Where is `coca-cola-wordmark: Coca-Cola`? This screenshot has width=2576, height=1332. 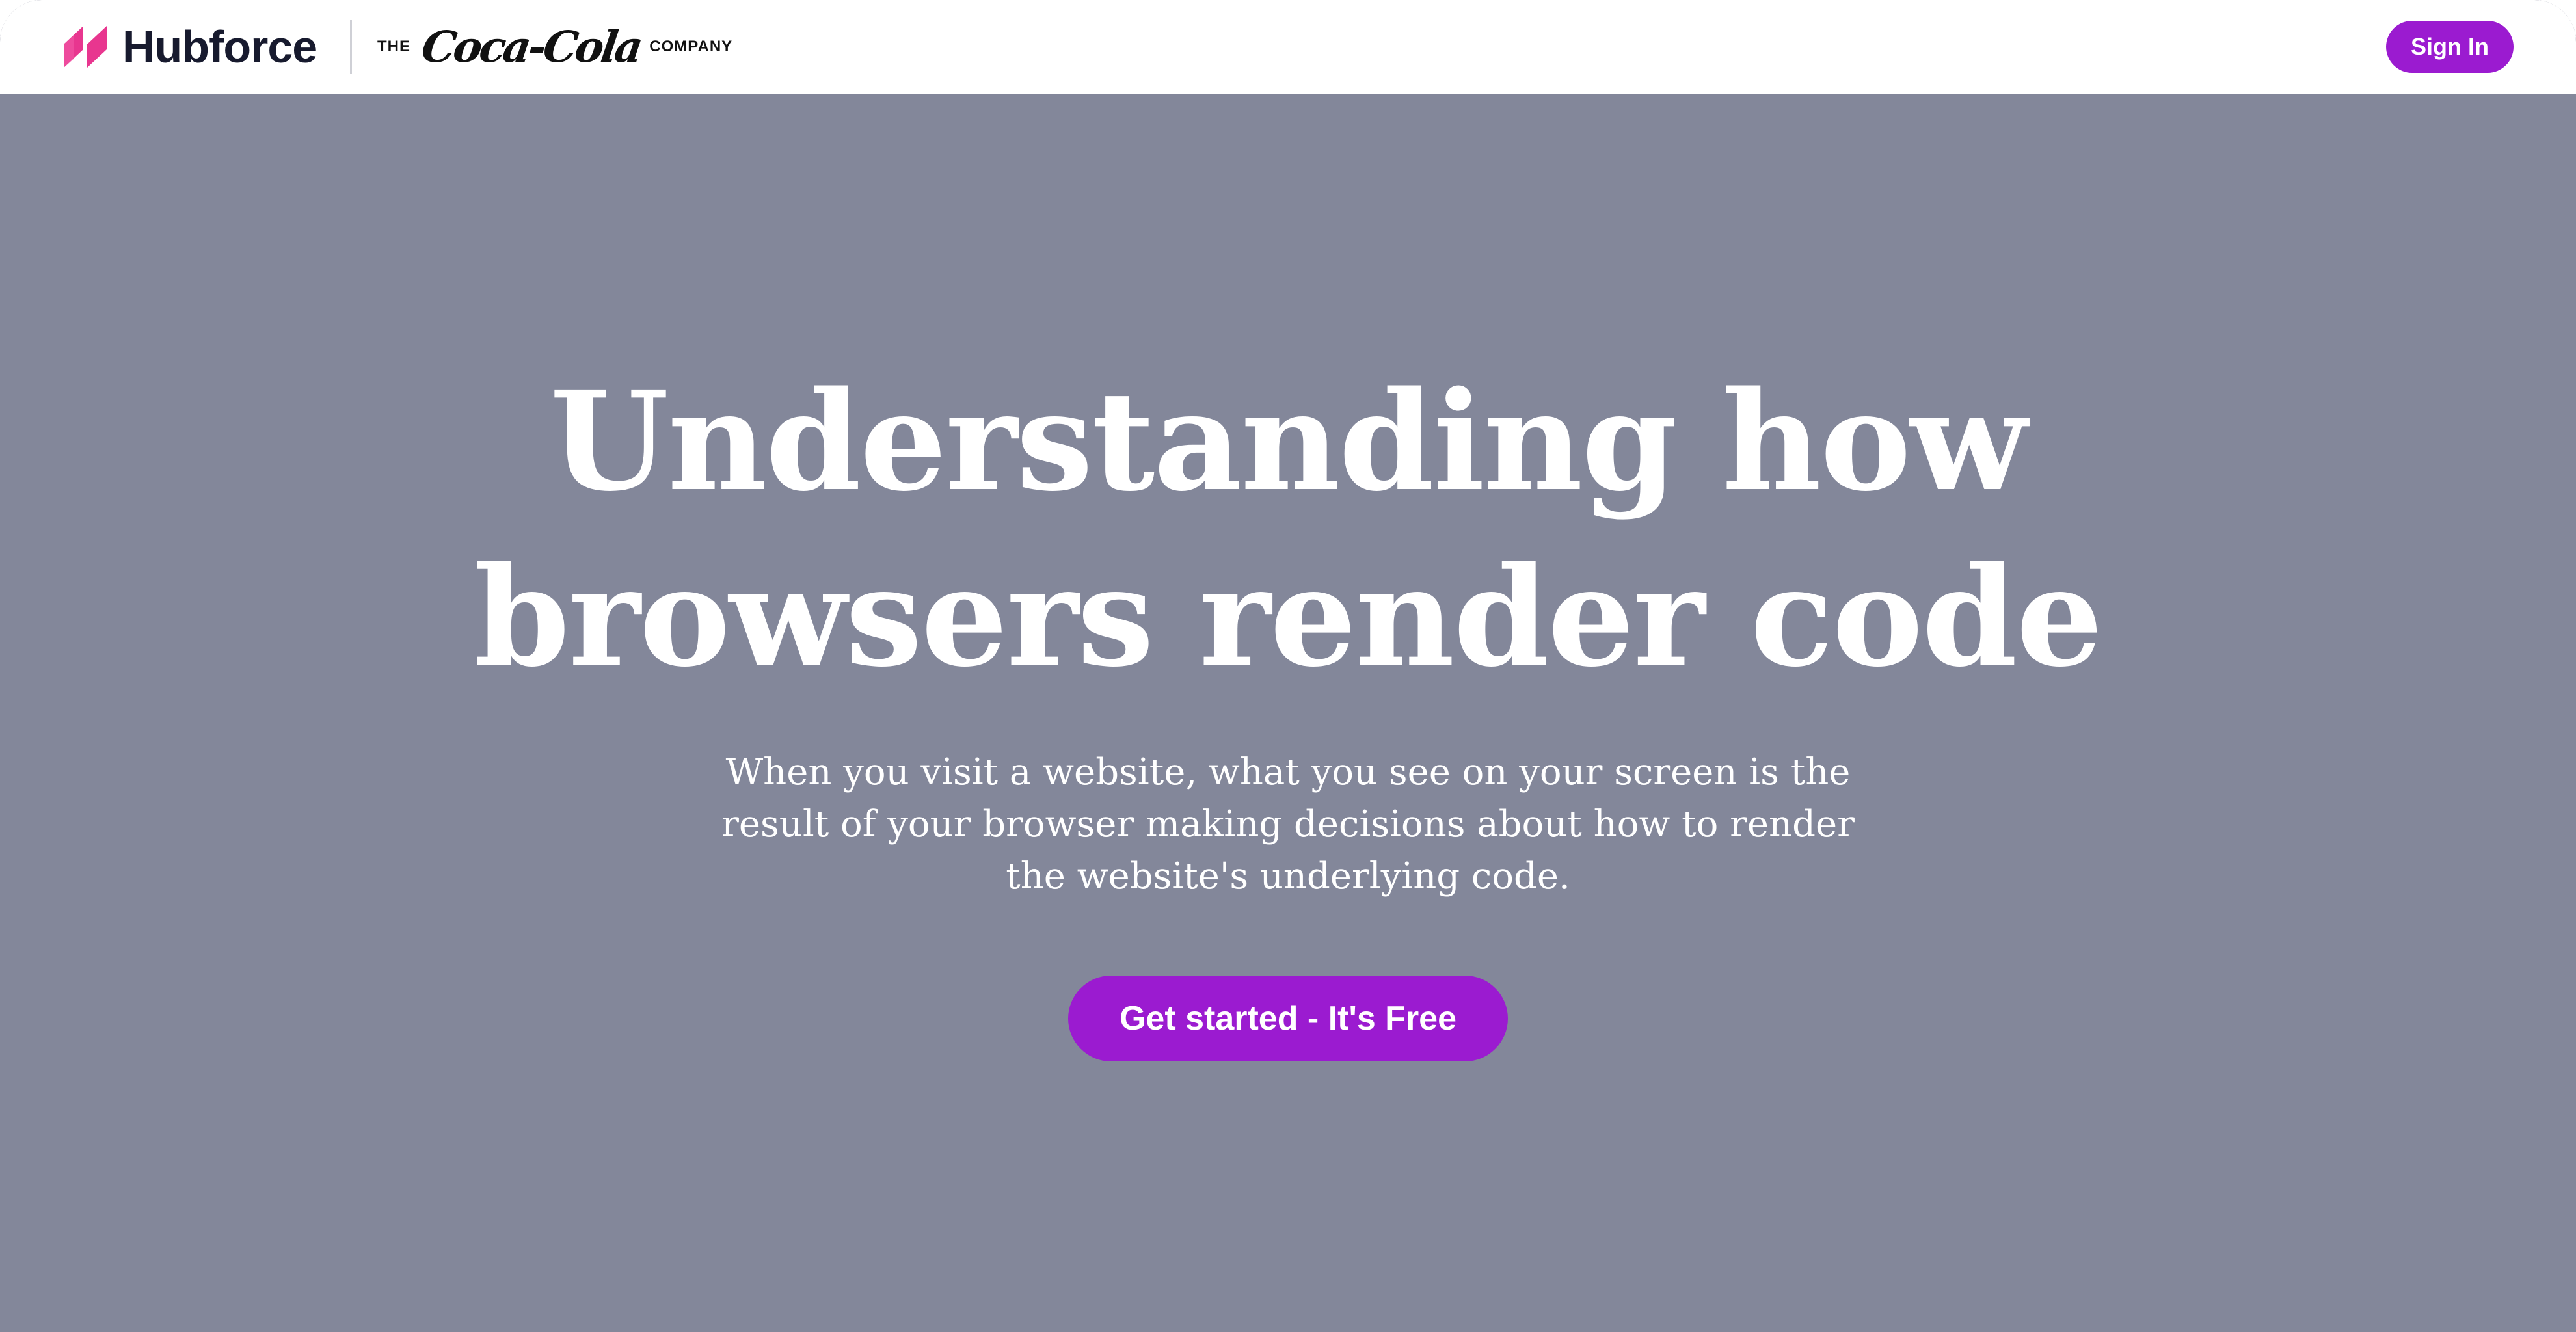 coca-cola-wordmark: Coca-Cola is located at coordinates (531, 46).